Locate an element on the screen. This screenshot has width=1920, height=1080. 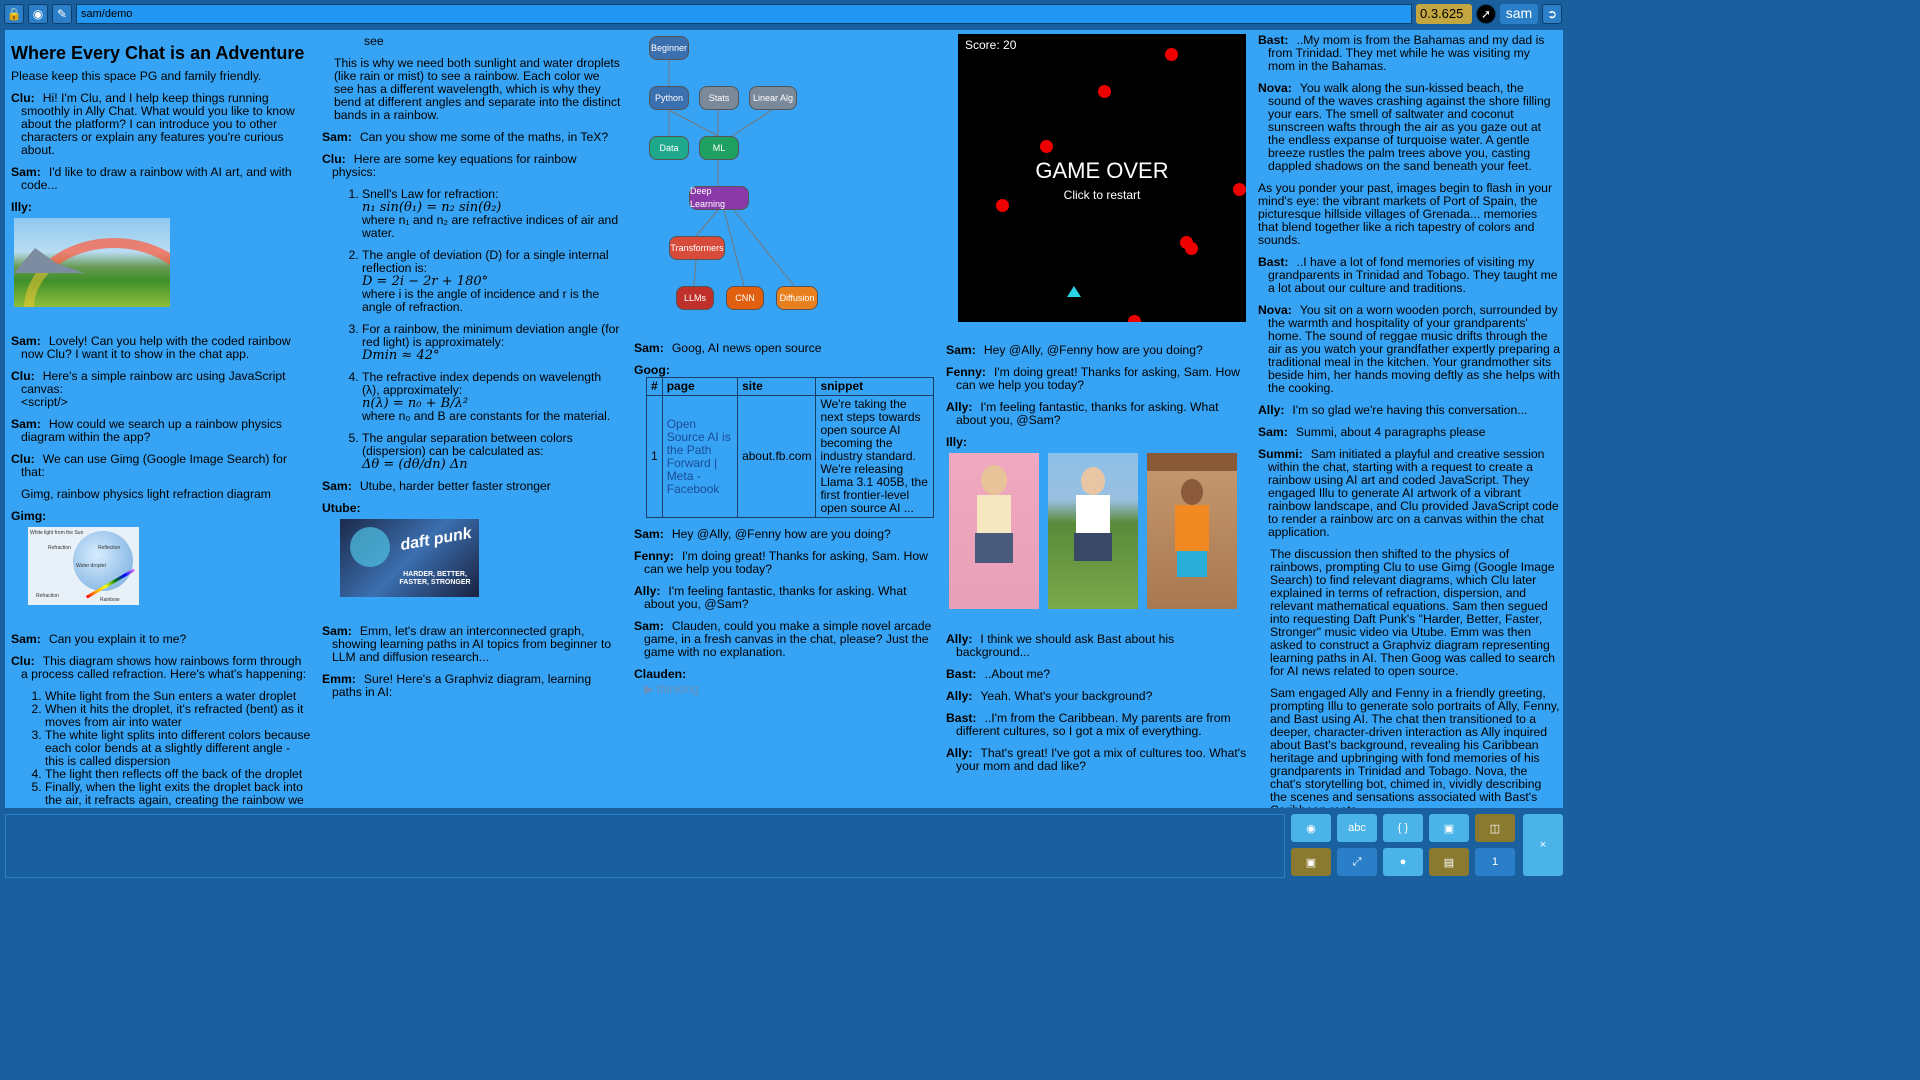
portrait-bast-image is located at coordinates (1192, 531).